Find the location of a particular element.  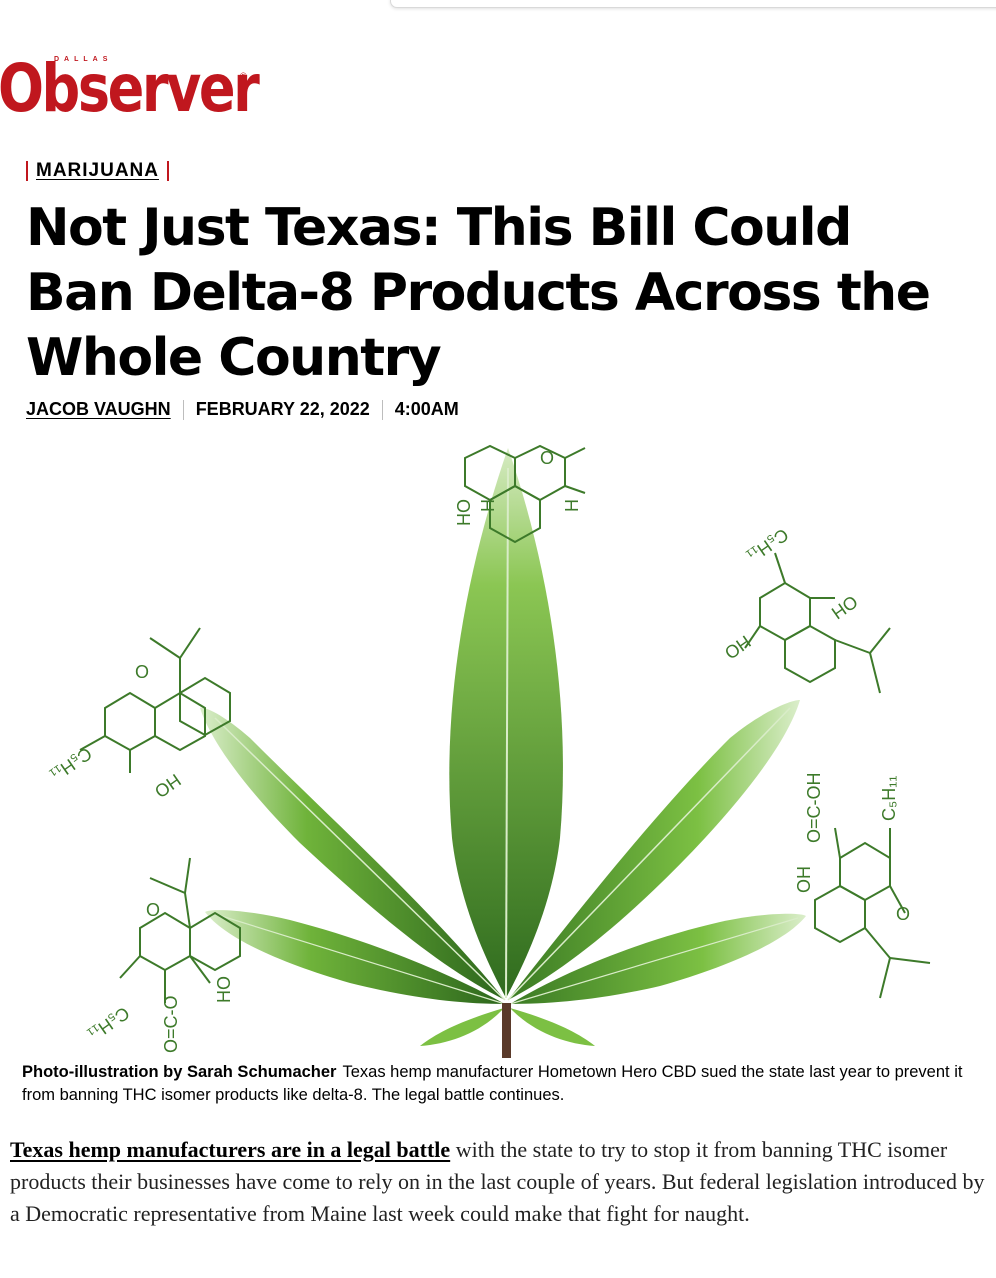

molecule-label: O=C-O is located at coordinates (171, 1024).